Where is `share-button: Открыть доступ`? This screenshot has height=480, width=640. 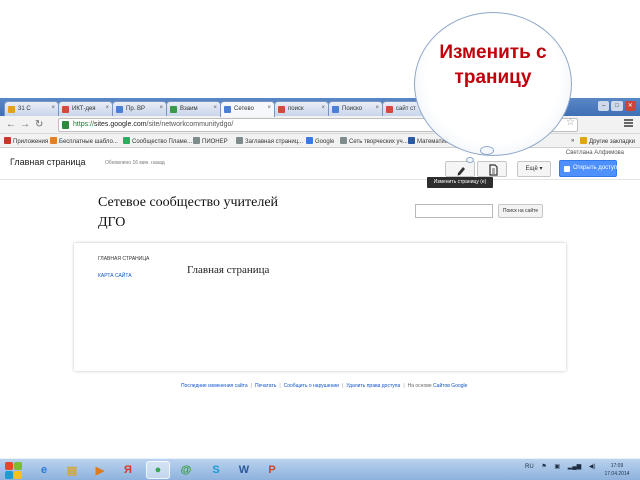 share-button: Открыть доступ is located at coordinates (588, 168).